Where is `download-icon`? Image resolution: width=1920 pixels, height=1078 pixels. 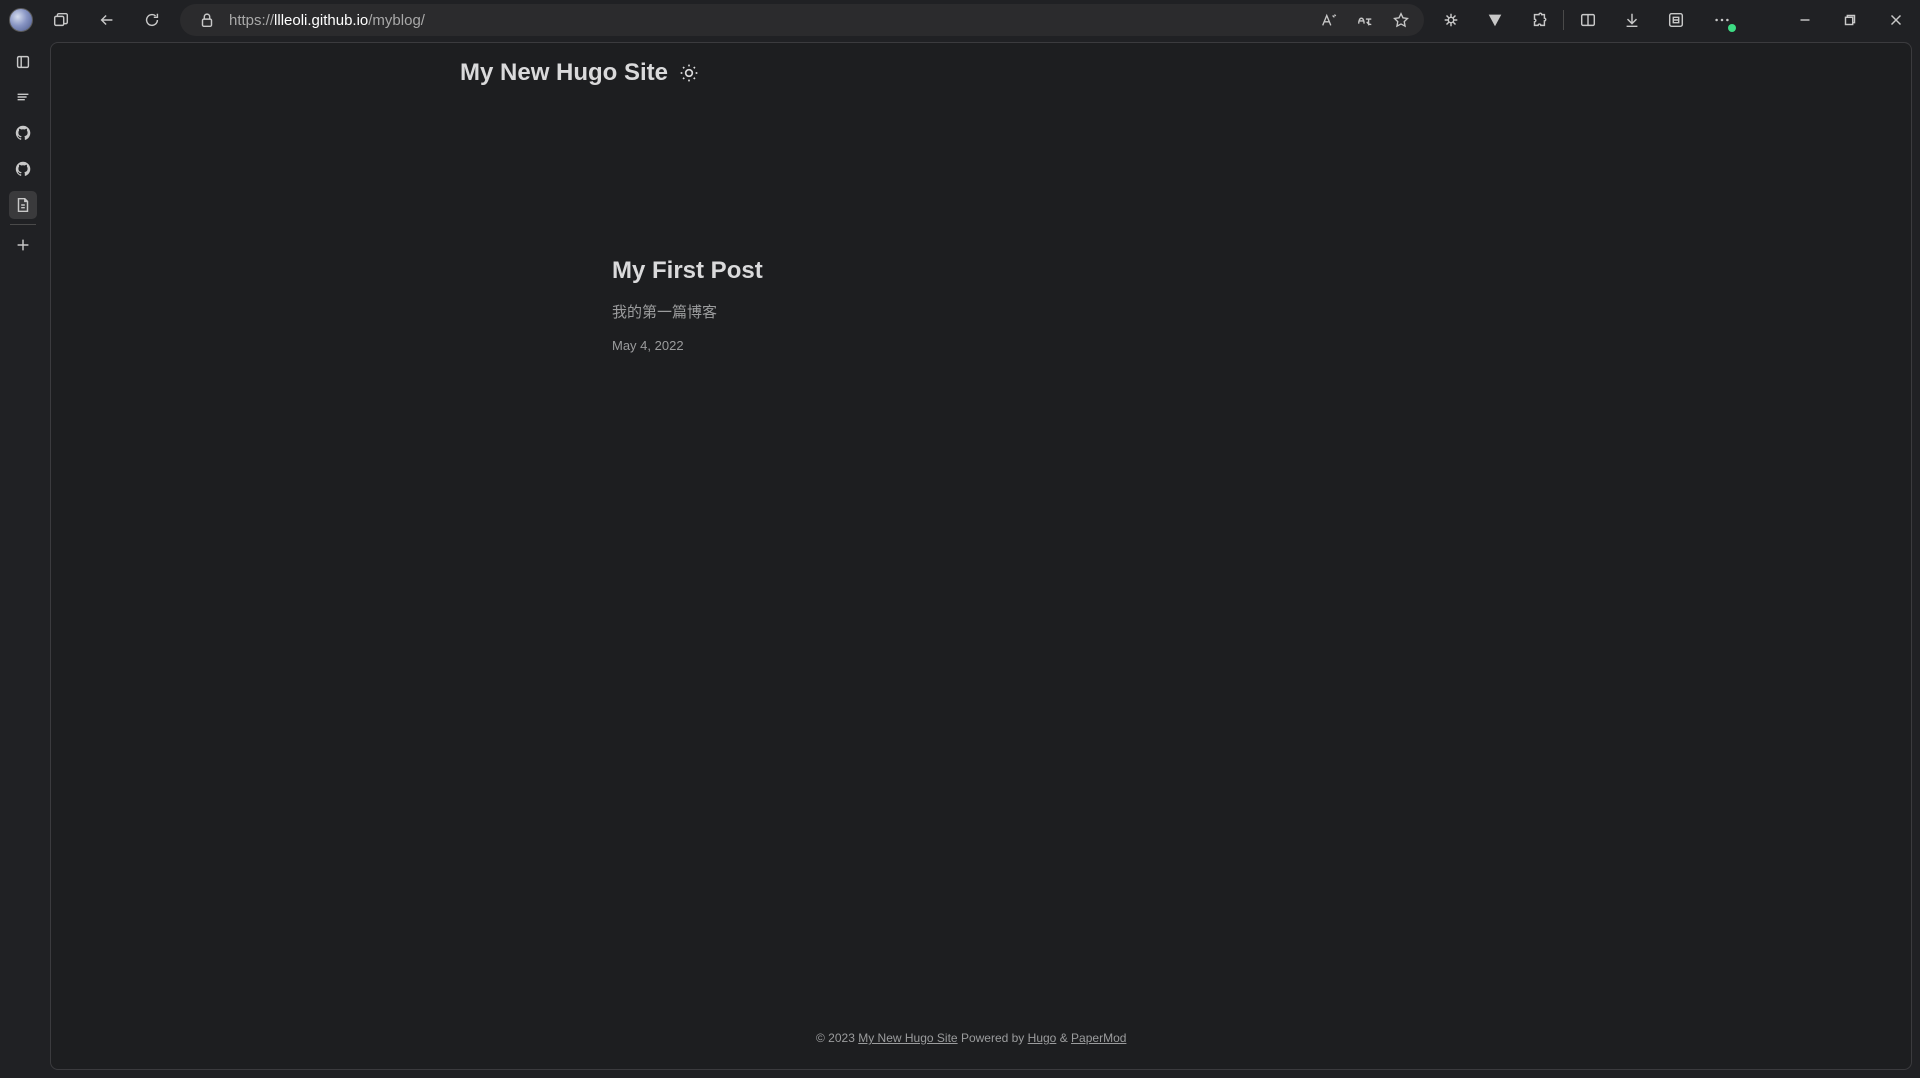
download-icon is located at coordinates (1632, 20).